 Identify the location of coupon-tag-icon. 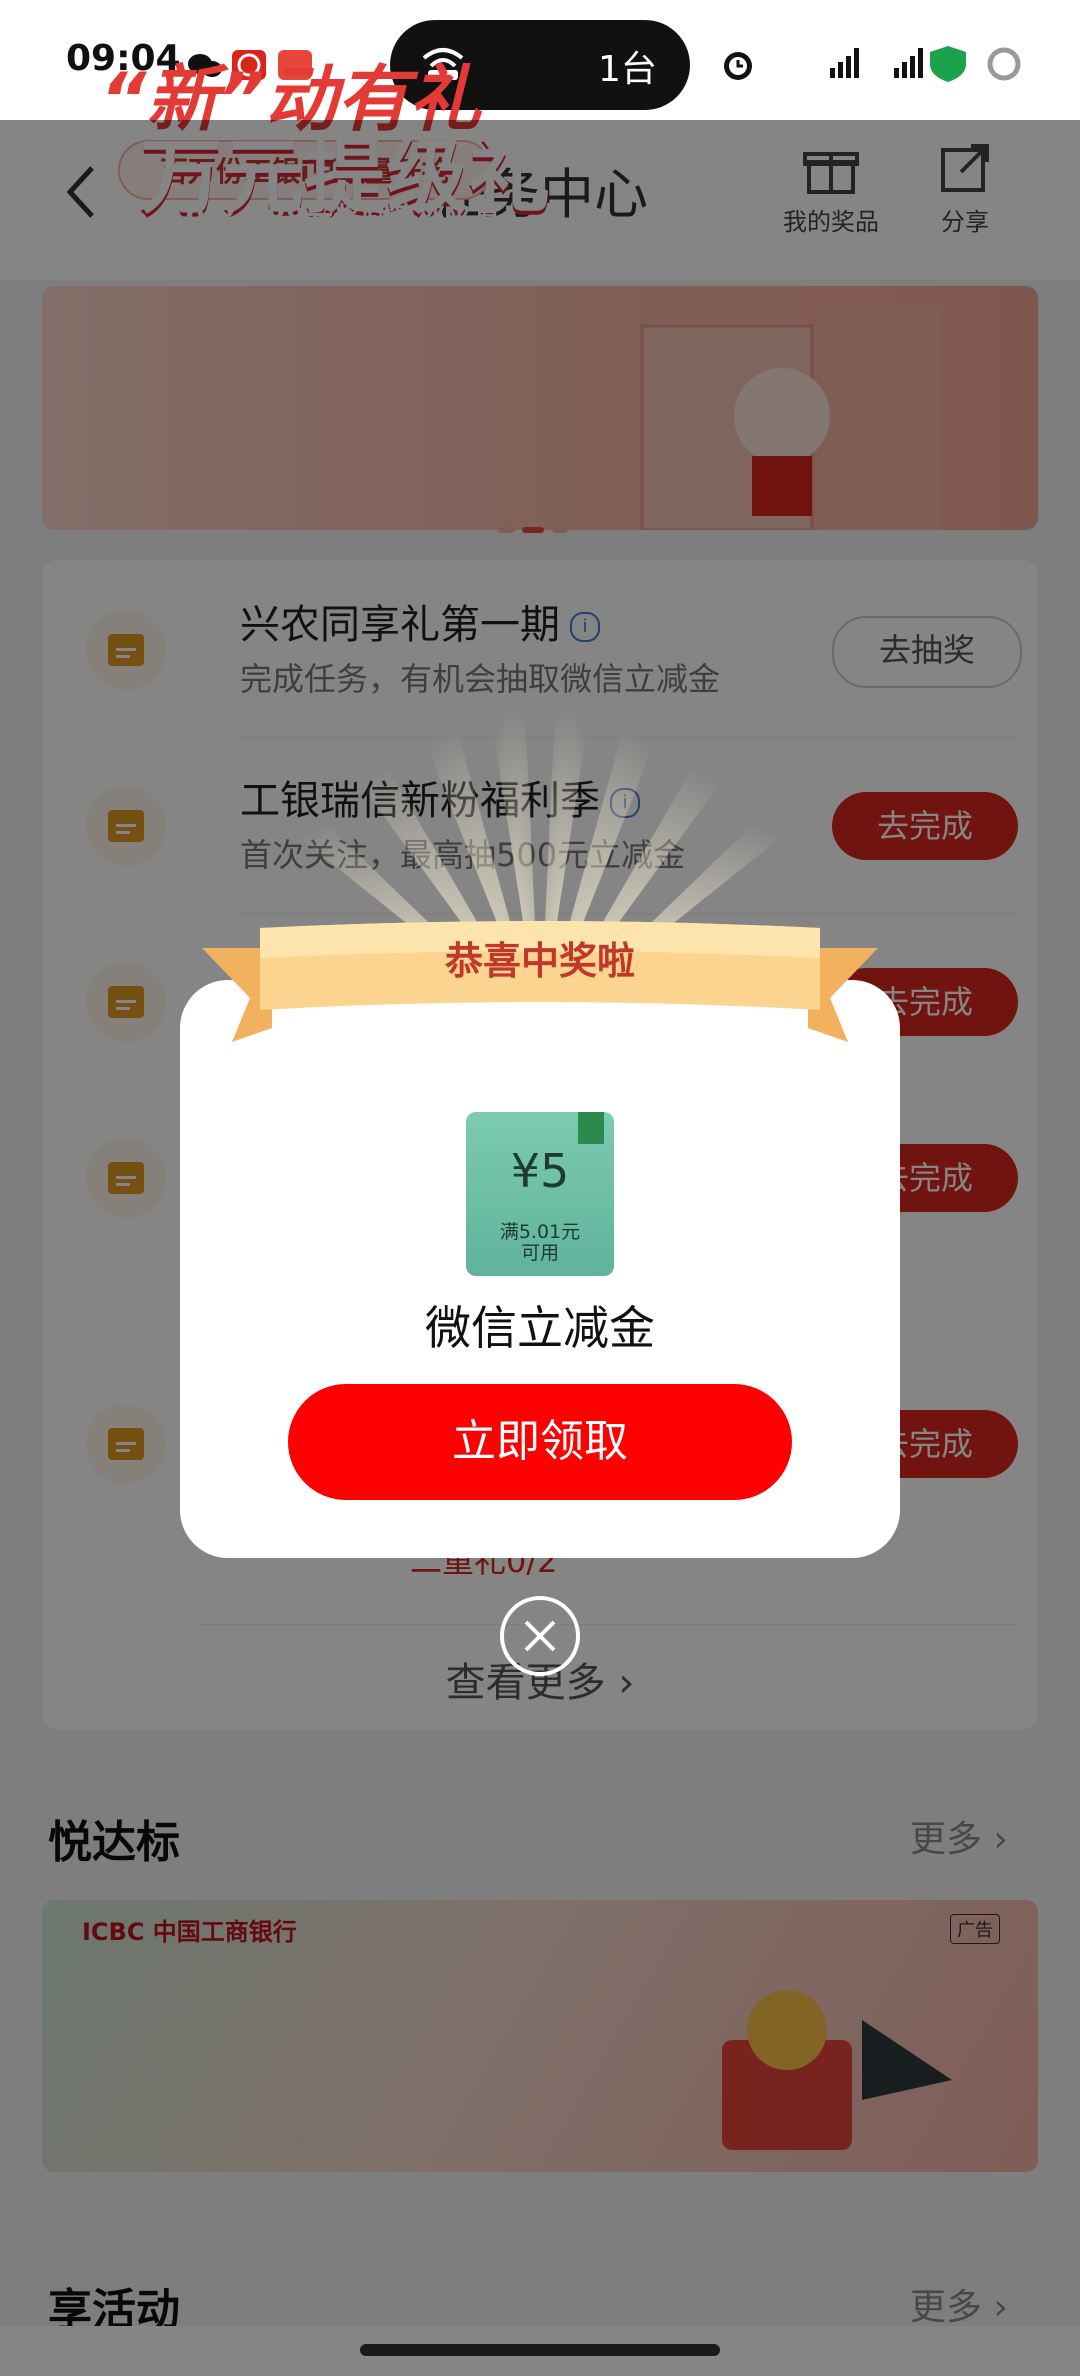
(591, 1128).